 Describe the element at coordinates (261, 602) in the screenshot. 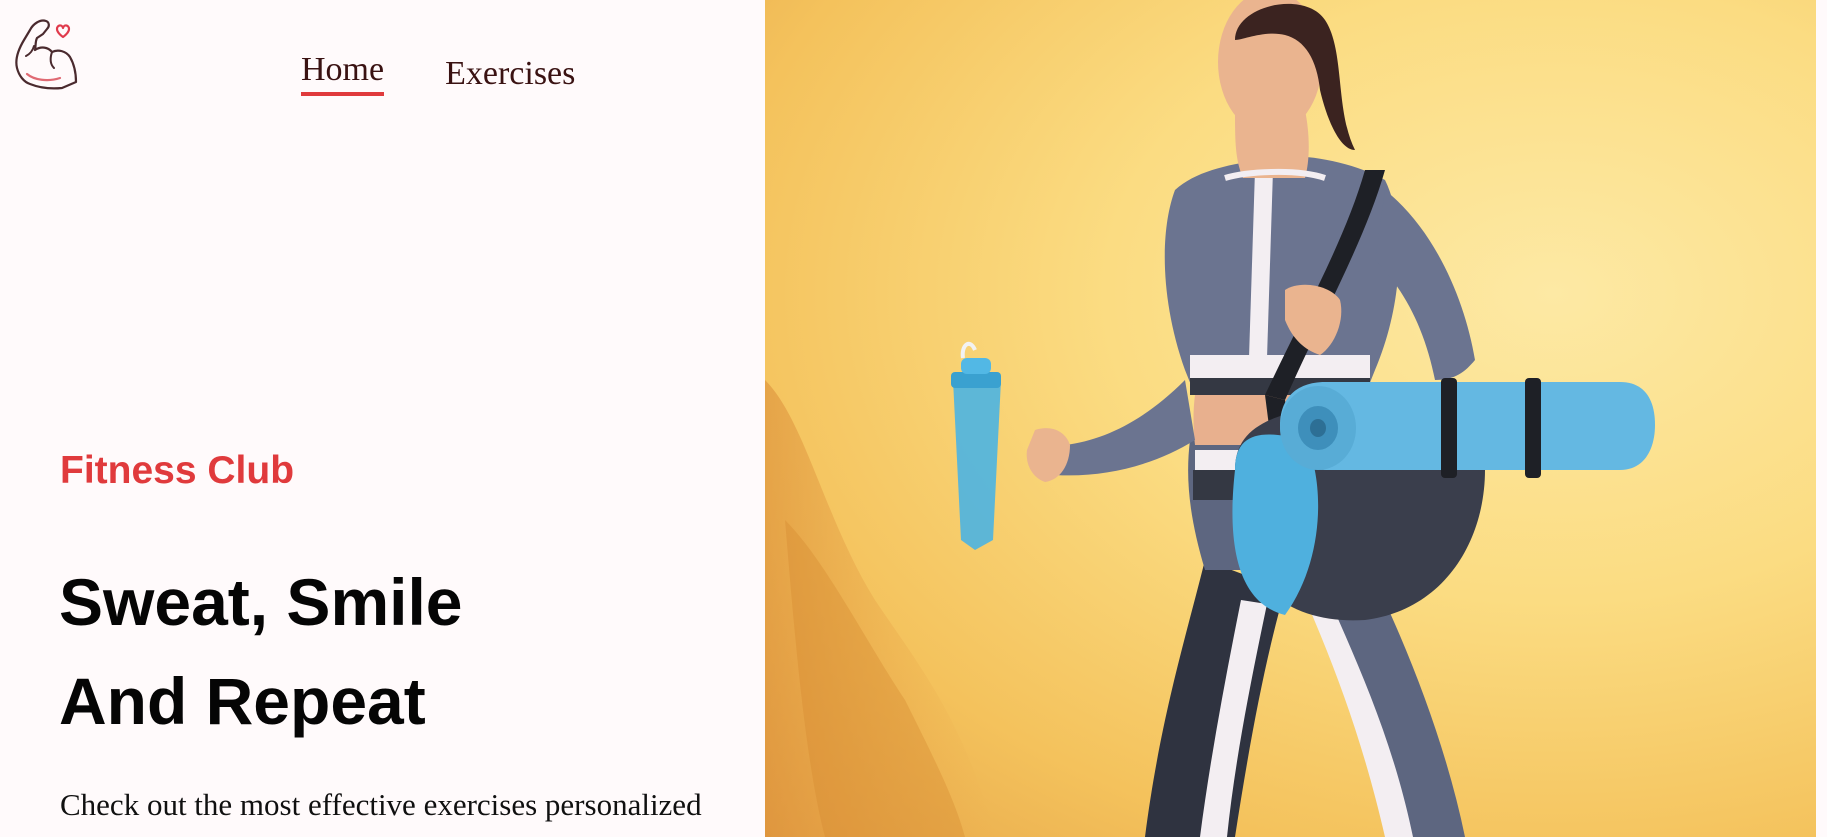

I see `hero-headline-line-1: Sweat, Smile` at that location.